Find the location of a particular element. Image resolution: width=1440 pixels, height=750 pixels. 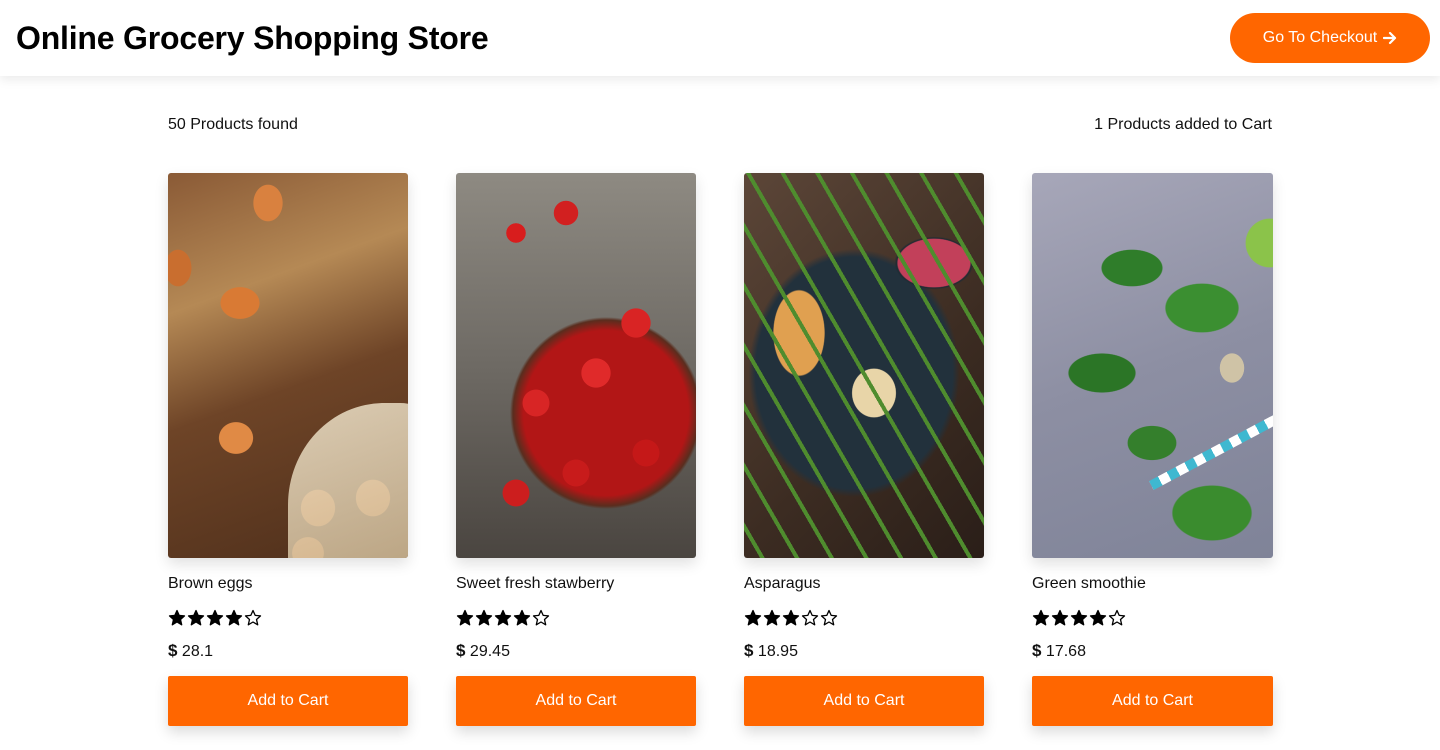

cart-count: 1 Products added to Cart is located at coordinates (1183, 124).